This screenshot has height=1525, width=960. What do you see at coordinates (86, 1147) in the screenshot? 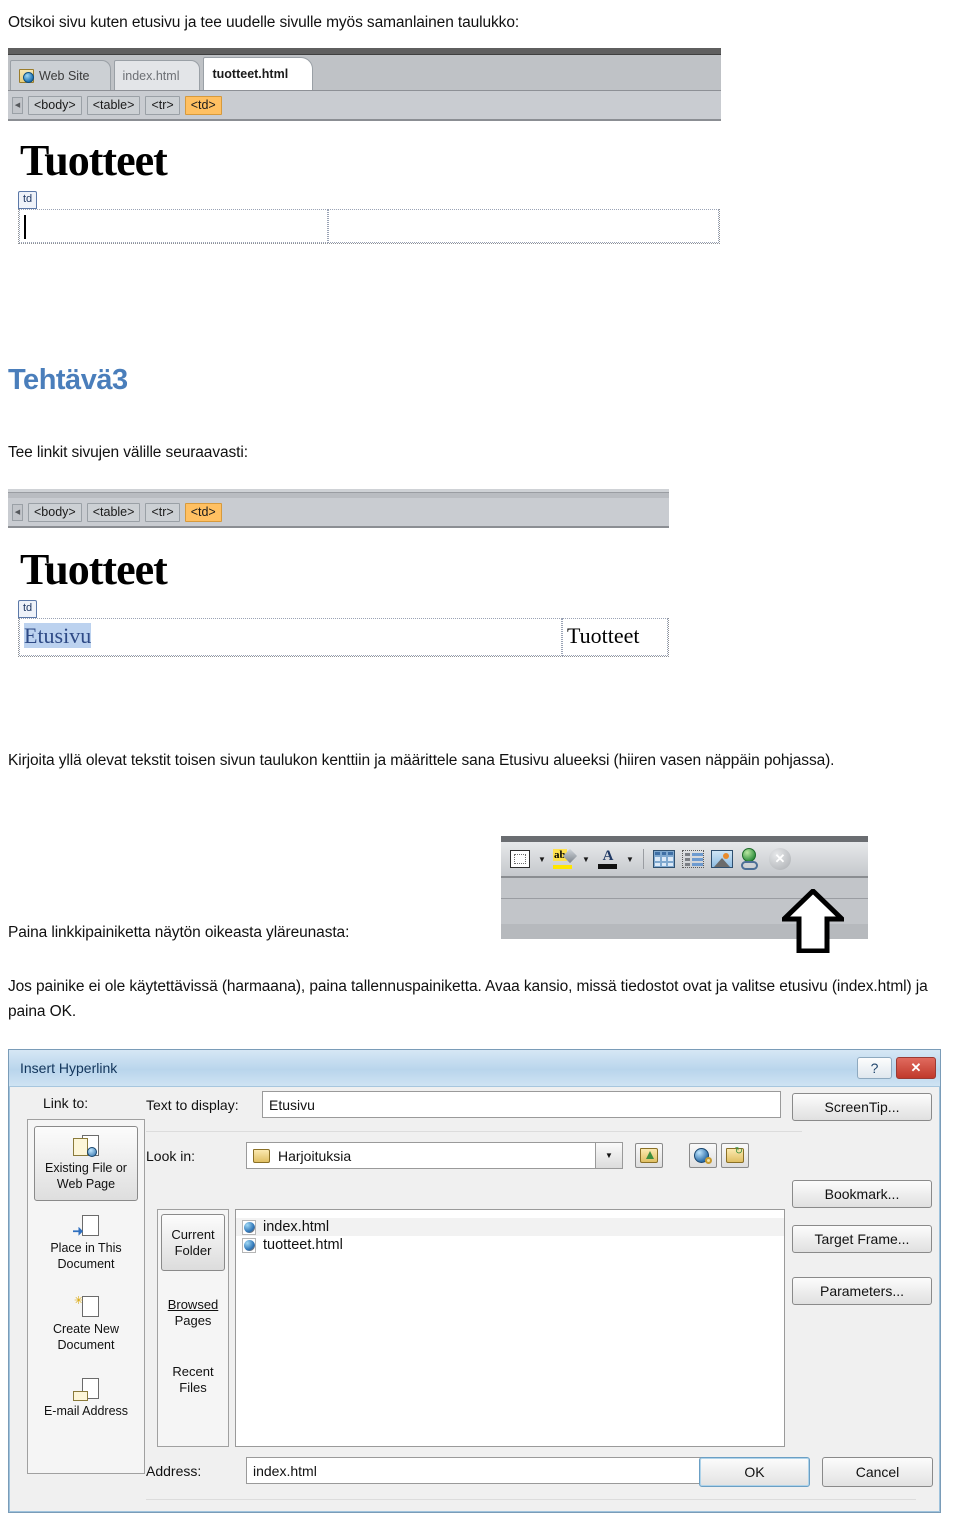
I see `existing-file-icon` at bounding box center [86, 1147].